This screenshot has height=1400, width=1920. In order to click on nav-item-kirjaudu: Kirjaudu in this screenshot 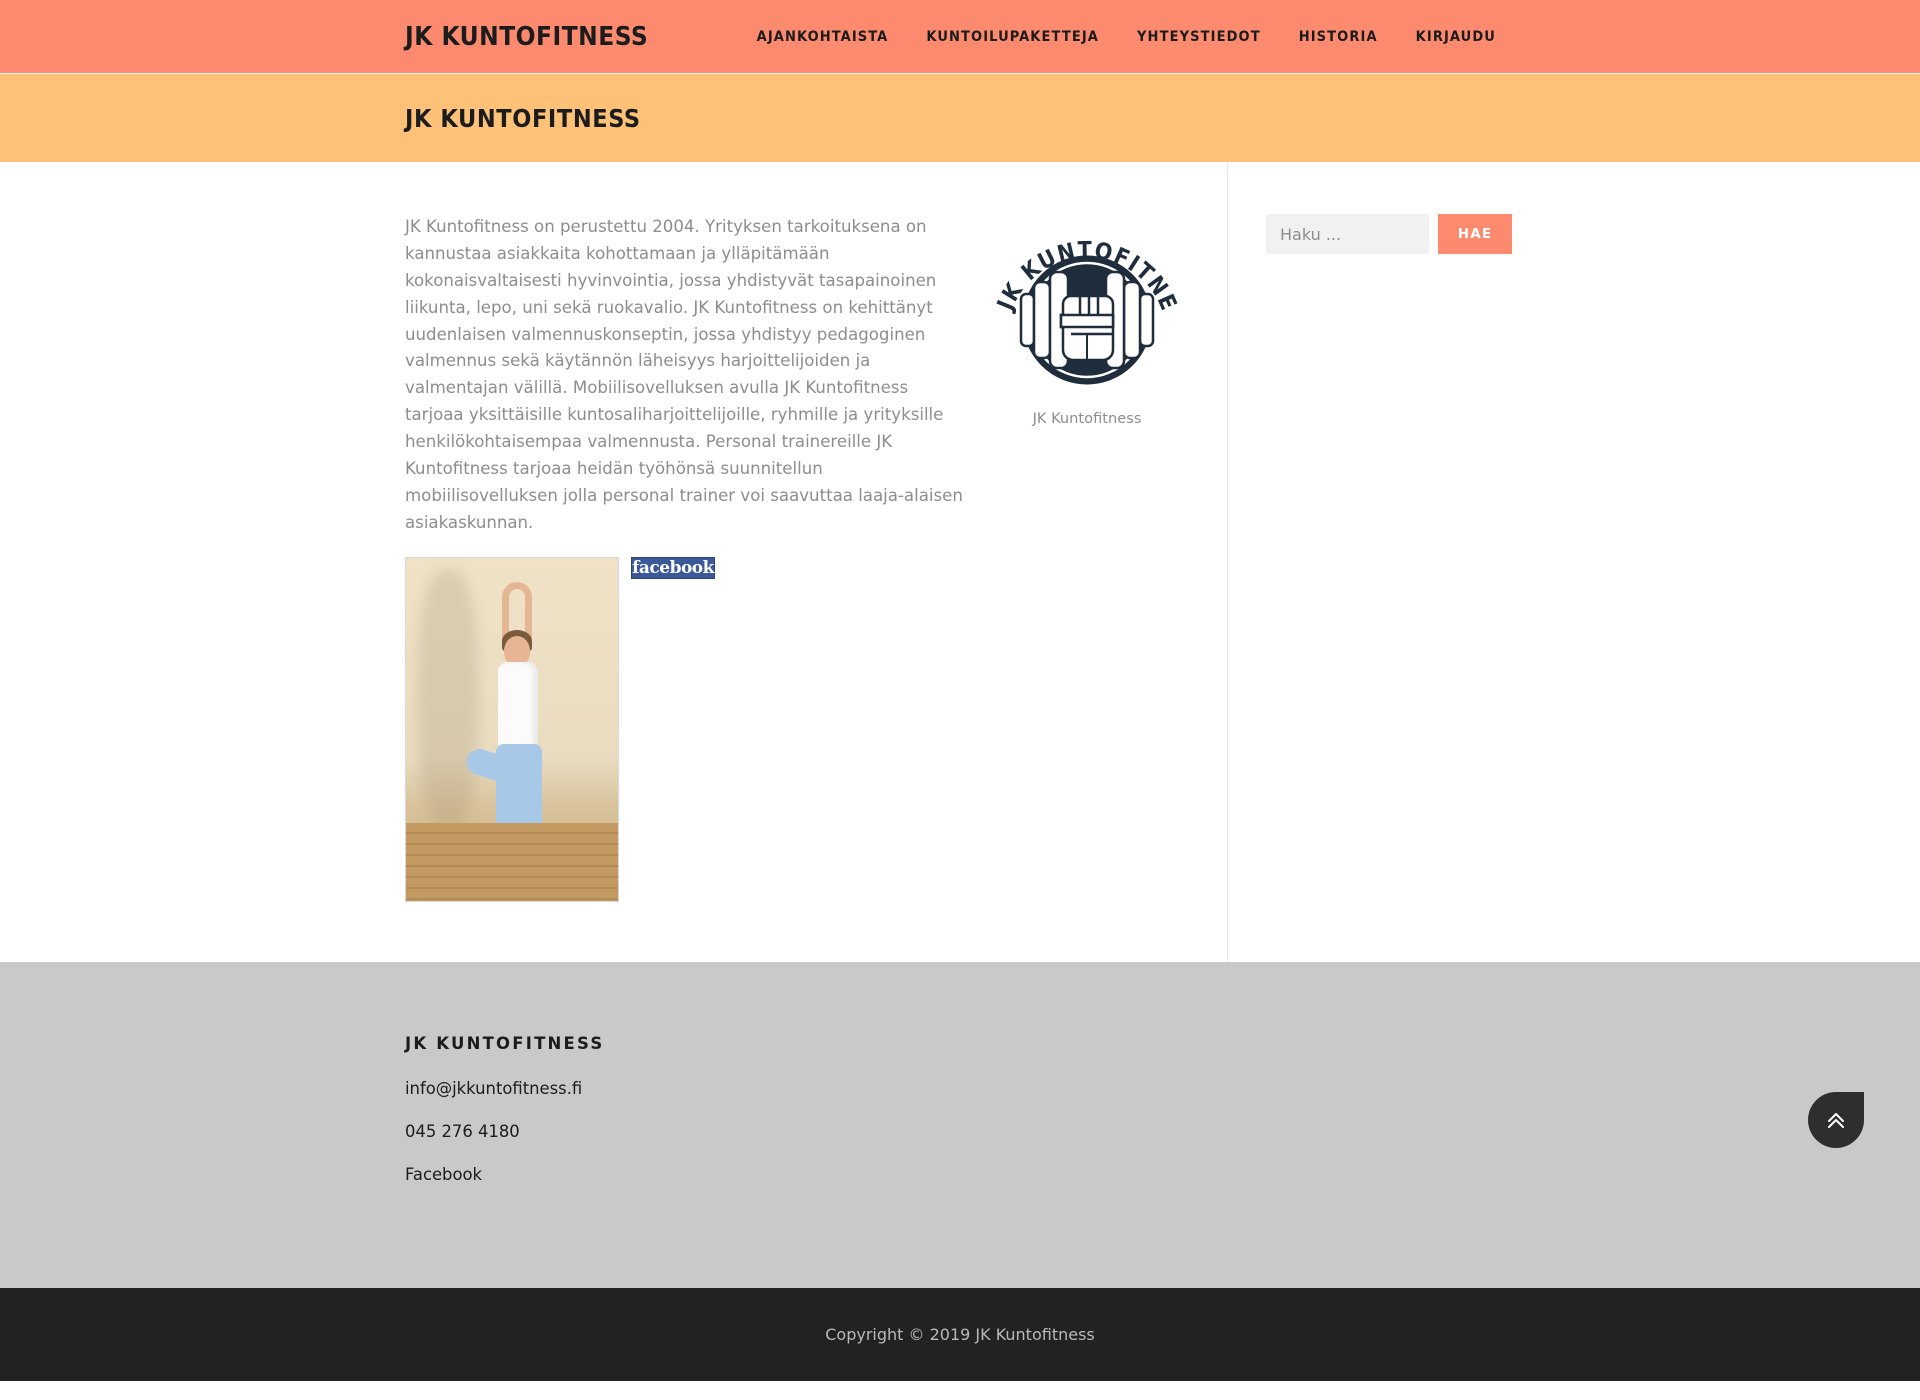, I will do `click(1456, 37)`.